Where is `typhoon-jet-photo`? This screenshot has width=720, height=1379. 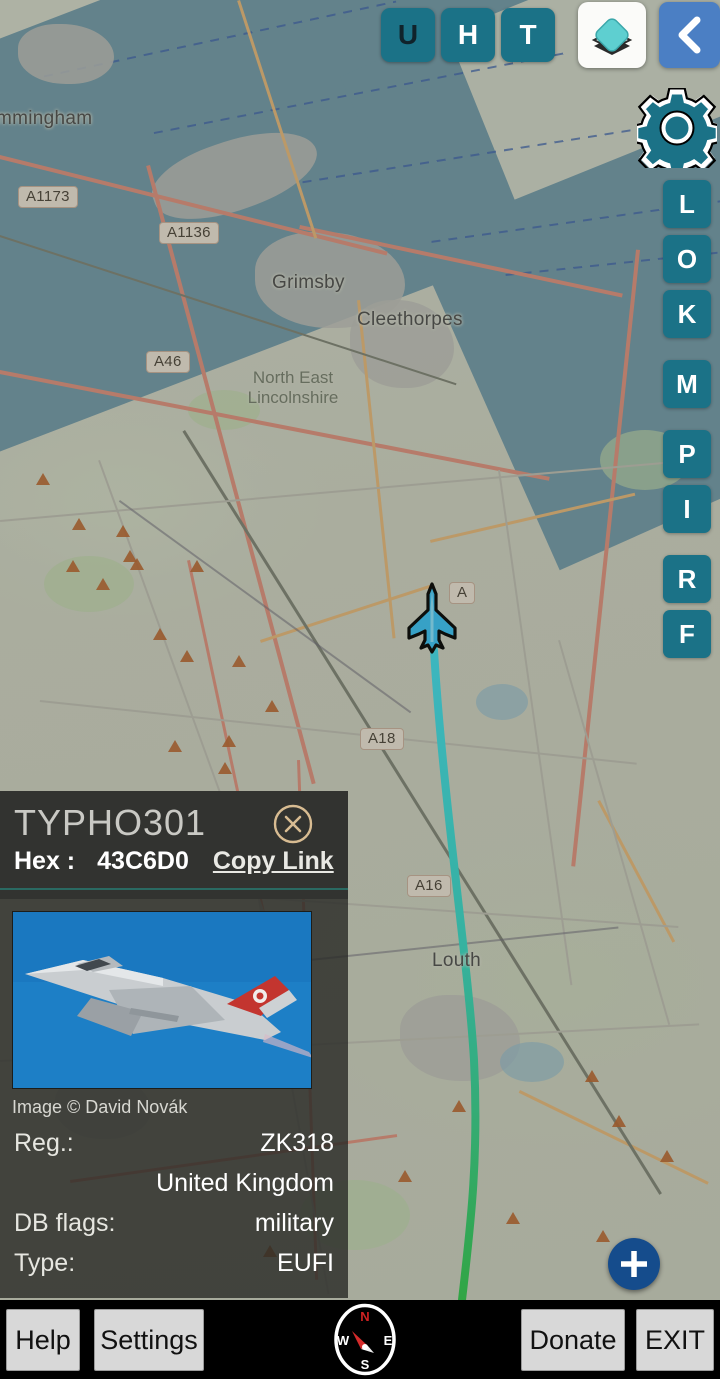
typhoon-jet-photo is located at coordinates (162, 1000).